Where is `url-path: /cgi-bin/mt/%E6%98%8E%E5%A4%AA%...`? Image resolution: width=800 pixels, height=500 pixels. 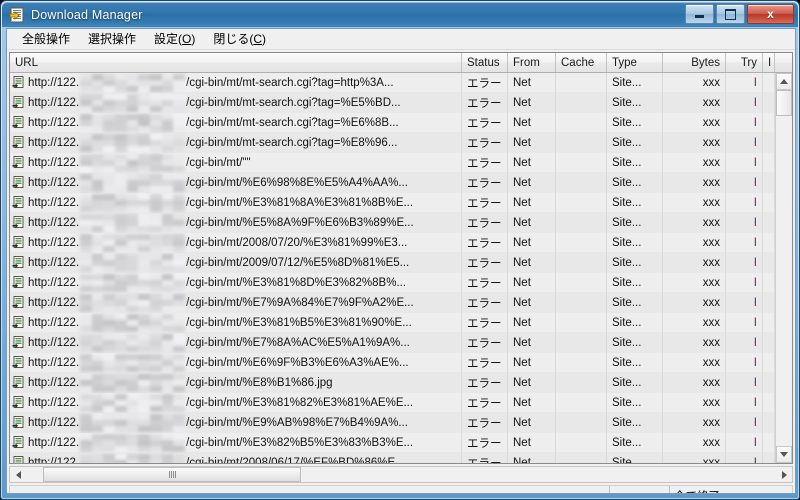
url-path: /cgi-bin/mt/%E6%98%8E%E5%A4%AA%... is located at coordinates (297, 182).